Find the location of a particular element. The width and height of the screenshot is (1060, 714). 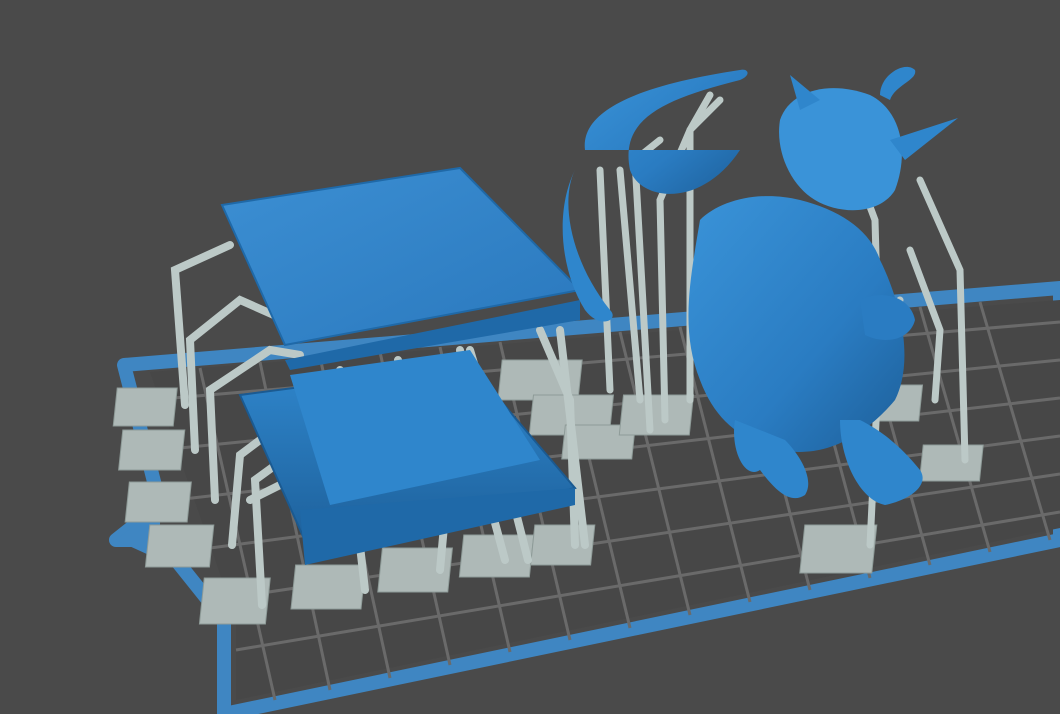

gargoyle-wing is located at coordinates (666, 131).